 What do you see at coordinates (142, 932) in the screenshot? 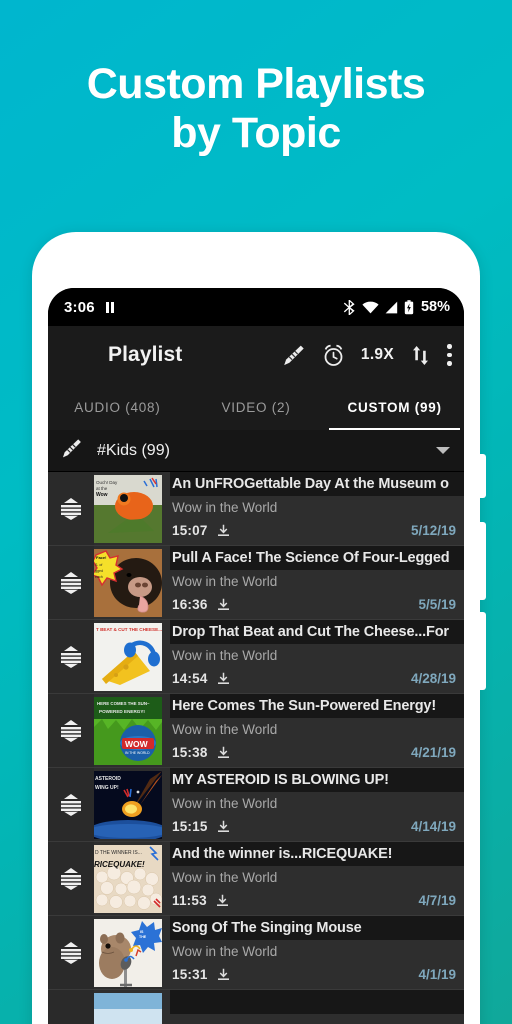
I see `svg-text: IS` at bounding box center [142, 932].